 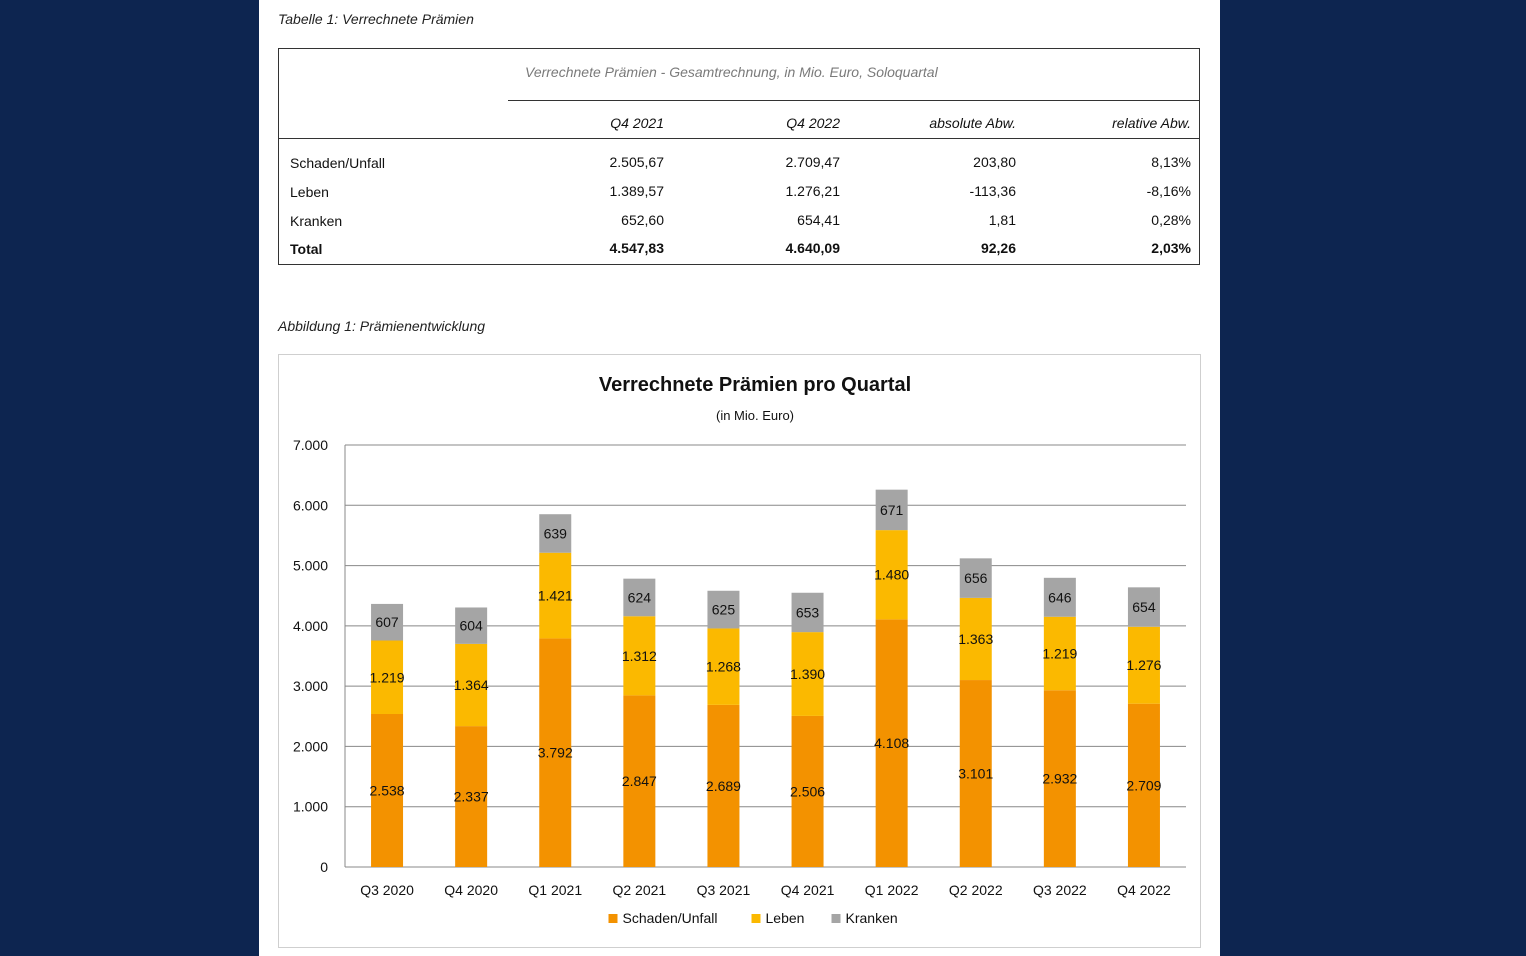 I want to click on cell-value: 2.709,47, so click(x=813, y=162).